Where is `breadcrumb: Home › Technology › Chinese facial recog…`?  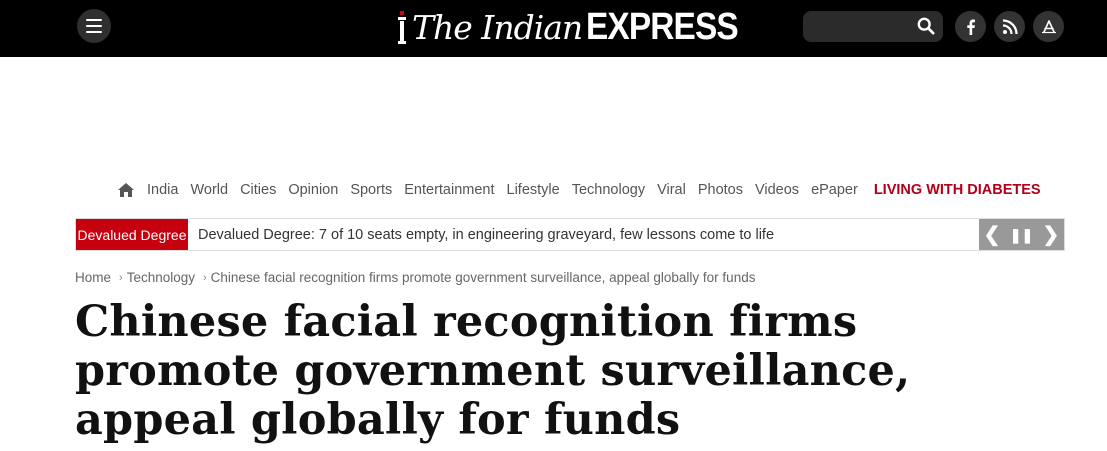
breadcrumb: Home › Technology › Chinese facial recog… is located at coordinates (415, 277).